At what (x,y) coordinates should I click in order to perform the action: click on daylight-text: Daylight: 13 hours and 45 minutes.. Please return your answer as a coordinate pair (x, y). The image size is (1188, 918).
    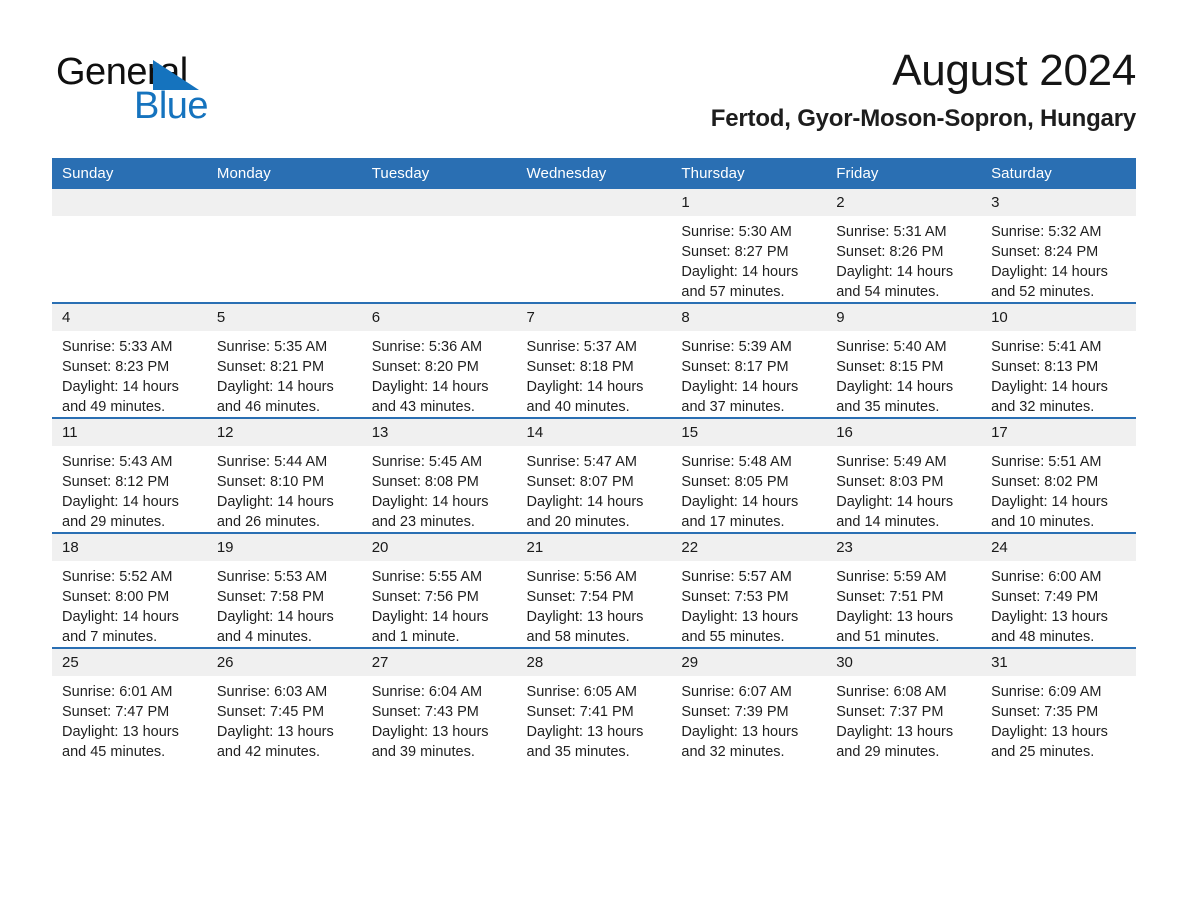
    Looking at the image, I should click on (120, 742).